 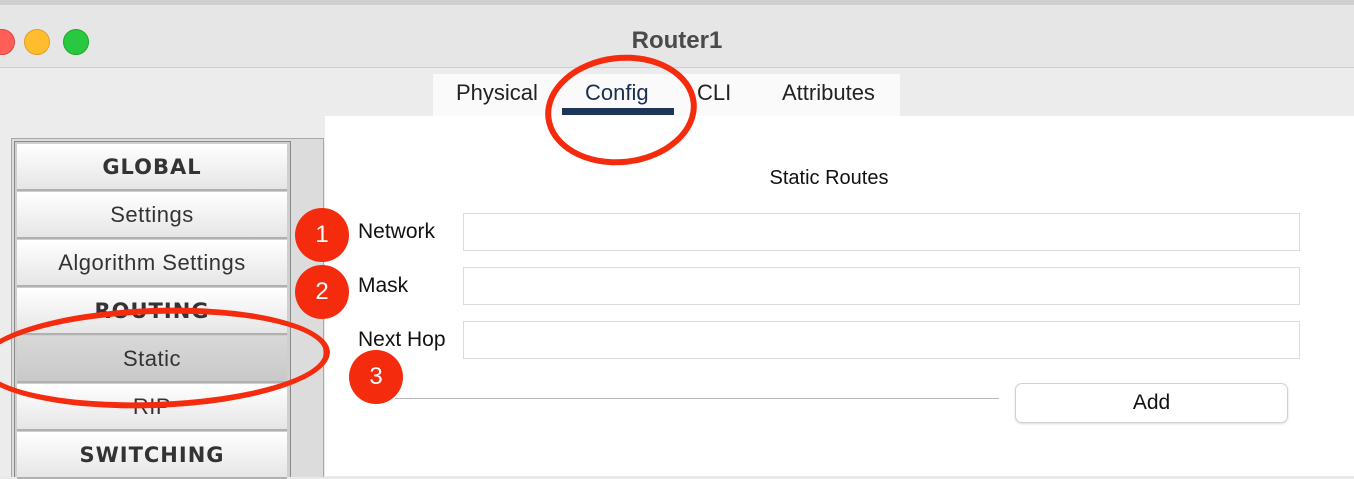 I want to click on sidebar-item-algorithm-settings: Algorithm Settings, so click(x=152, y=263).